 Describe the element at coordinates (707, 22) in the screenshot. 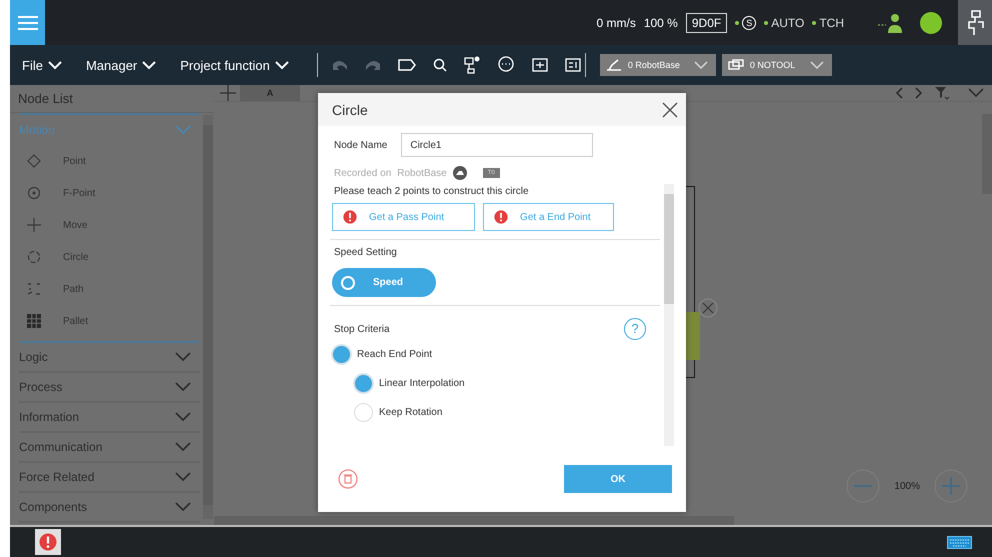

I see `mode-label: 9D0F` at that location.